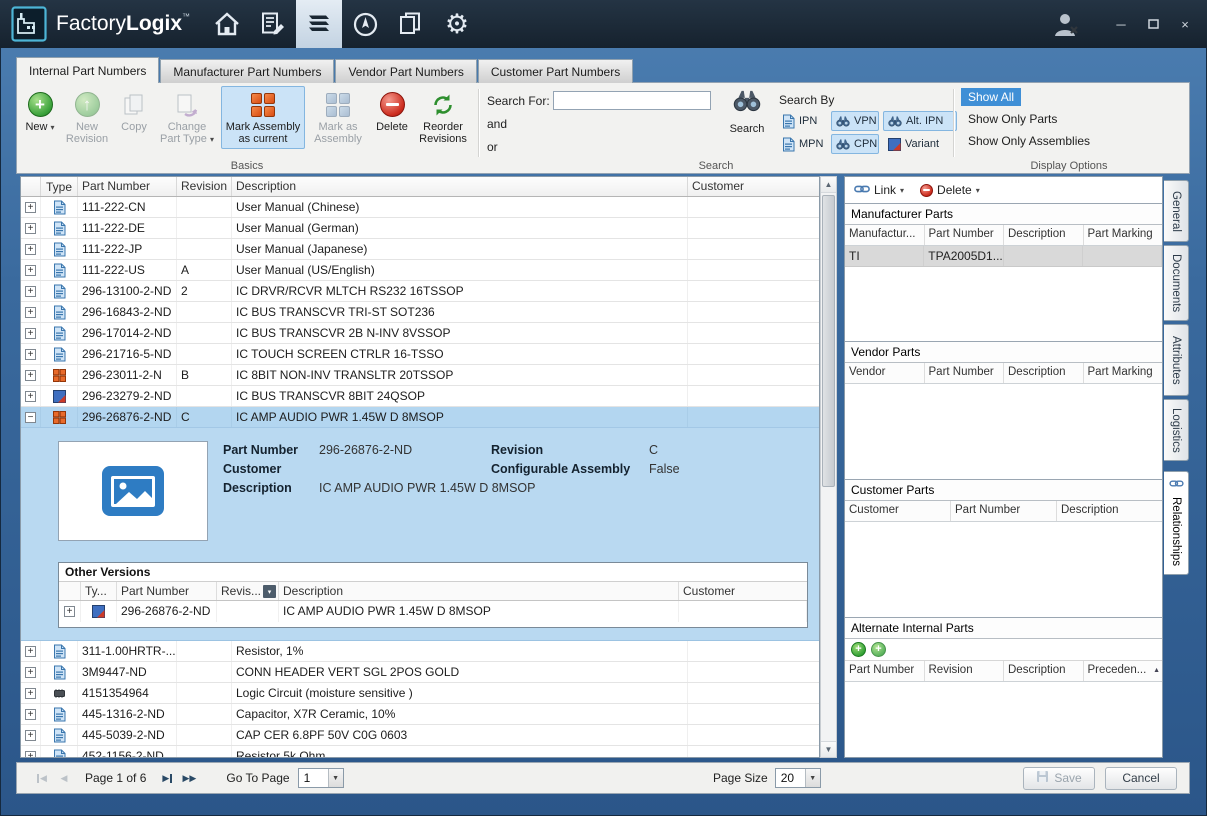 The width and height of the screenshot is (1207, 816). I want to click on previous-page-button: ◀, so click(64, 778).